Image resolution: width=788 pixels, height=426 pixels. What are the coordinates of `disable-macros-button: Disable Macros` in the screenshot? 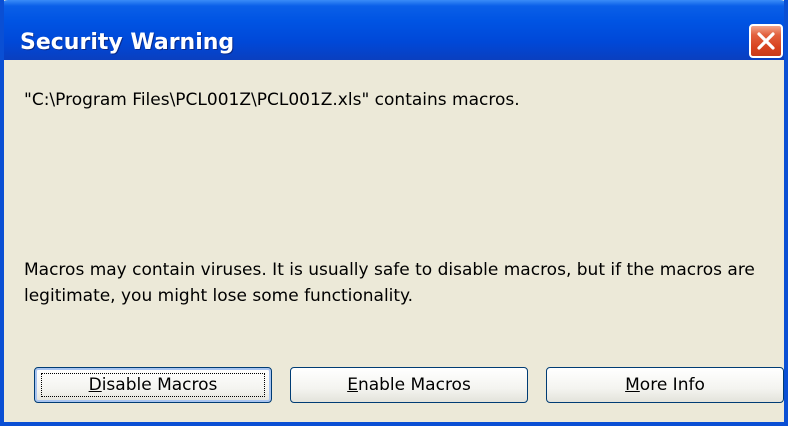 It's located at (153, 385).